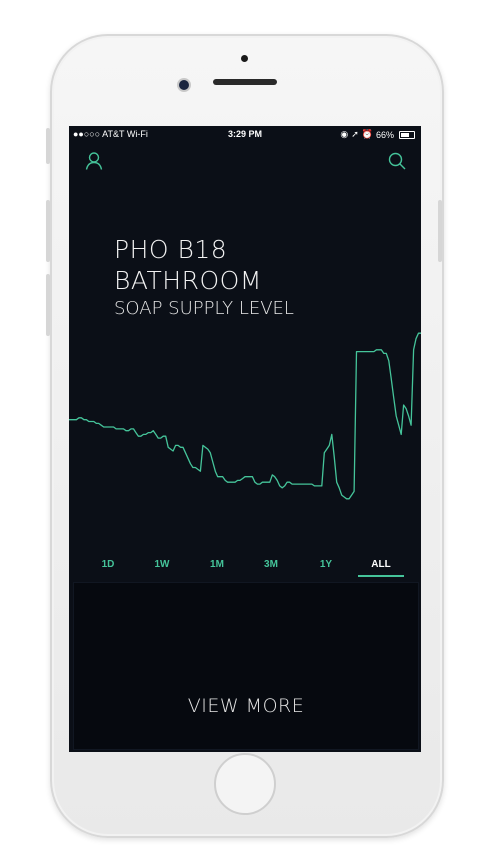  I want to click on search-icon, so click(397, 161).